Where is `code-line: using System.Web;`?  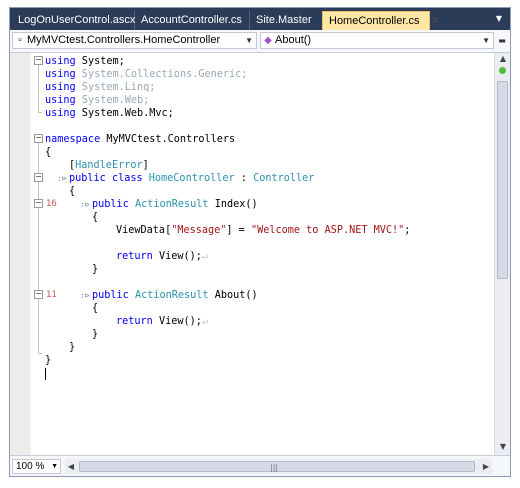 code-line: using System.Web; is located at coordinates (97, 100).